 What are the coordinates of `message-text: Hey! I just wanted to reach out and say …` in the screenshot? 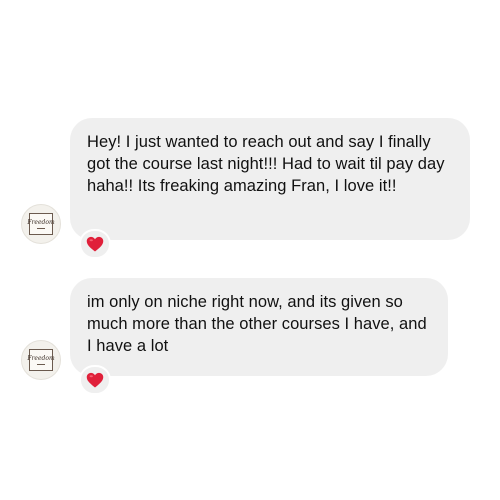 It's located at (266, 164).